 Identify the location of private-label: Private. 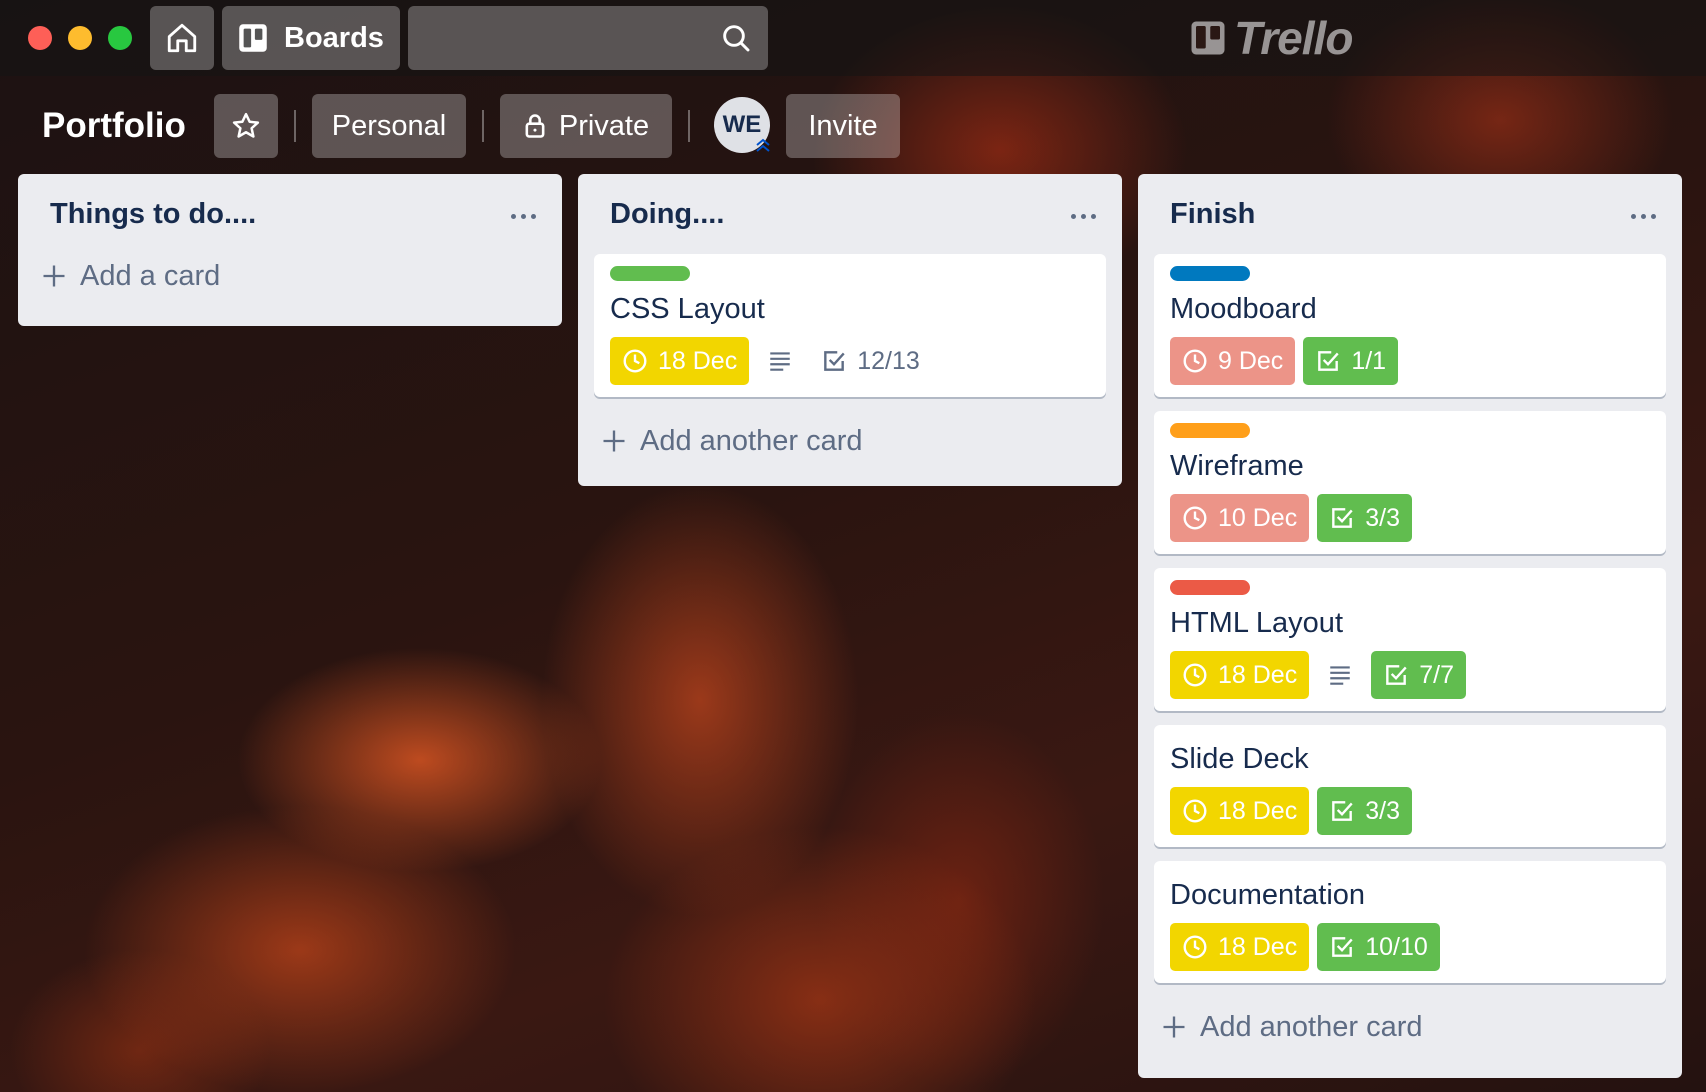
(604, 125).